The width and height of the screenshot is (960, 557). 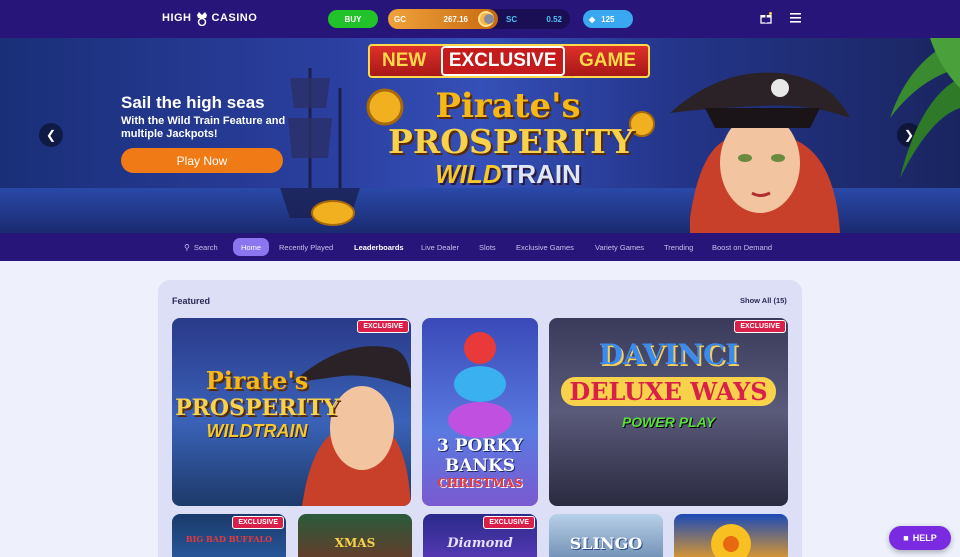 I want to click on sc-label: SC, so click(x=512, y=19).